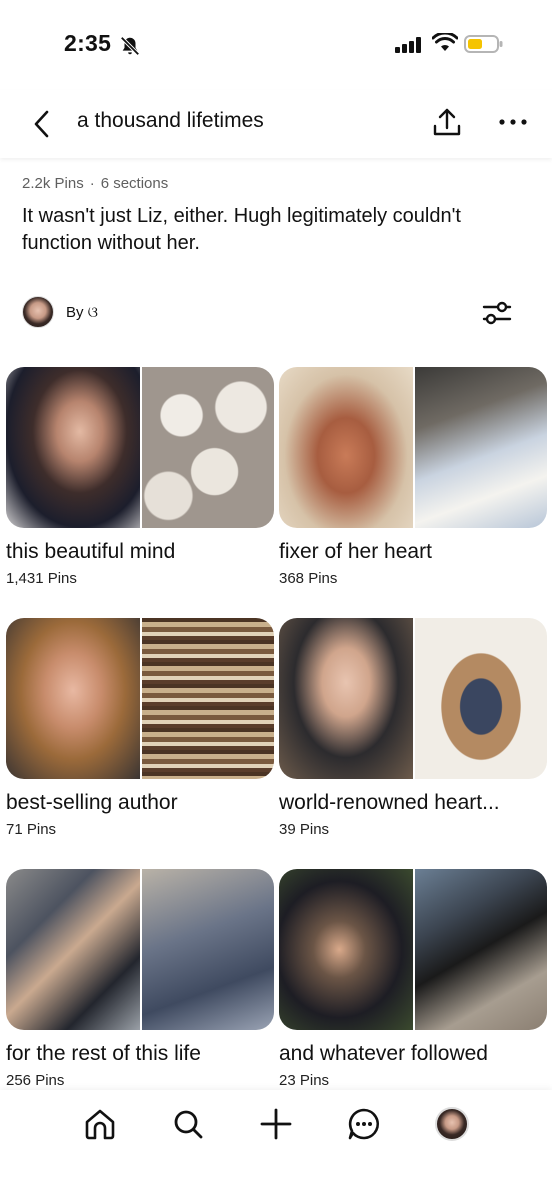 This screenshot has width=552, height=1200. Describe the element at coordinates (383, 1053) in the screenshot. I see `section-title: and whatever followed` at that location.